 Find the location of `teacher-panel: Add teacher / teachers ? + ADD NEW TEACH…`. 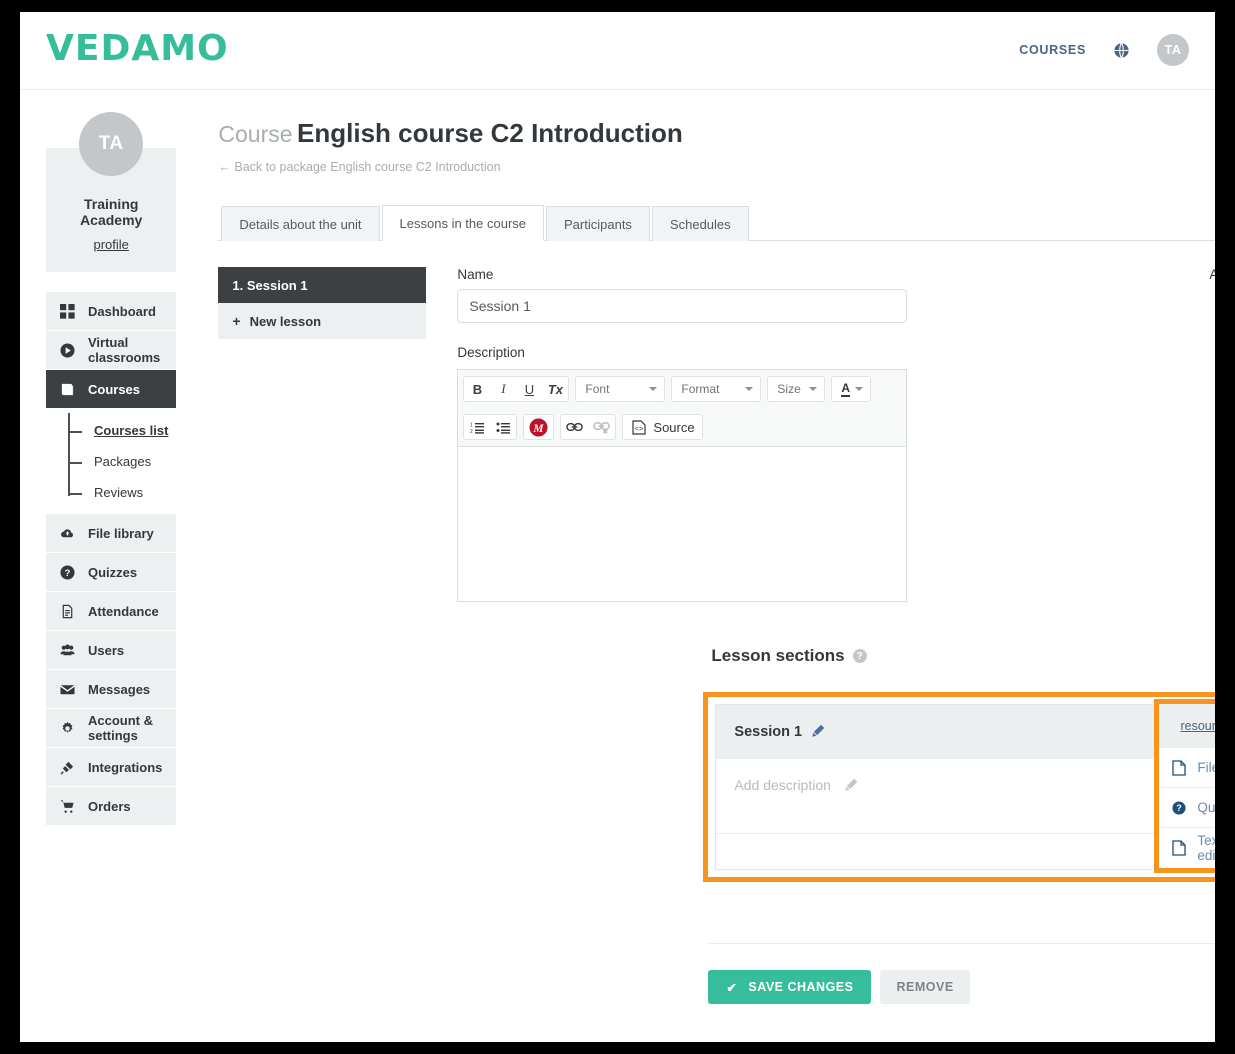

teacher-panel: Add teacher / teachers ? + ADD NEW TEACH… is located at coordinates (1199, 434).